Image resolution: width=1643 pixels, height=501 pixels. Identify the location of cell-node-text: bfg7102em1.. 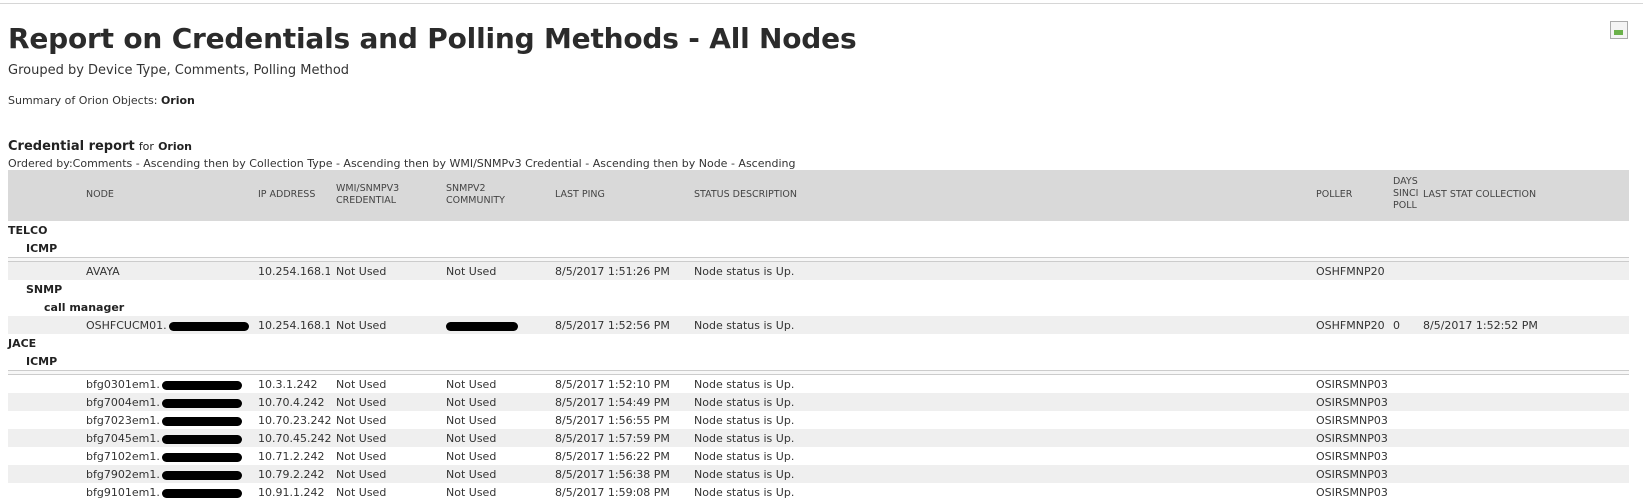
(123, 456).